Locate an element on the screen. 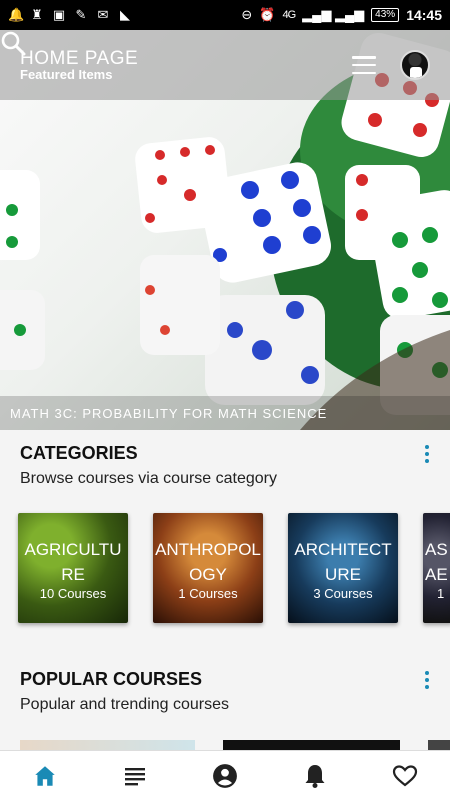  nav-courses is located at coordinates (135, 776).